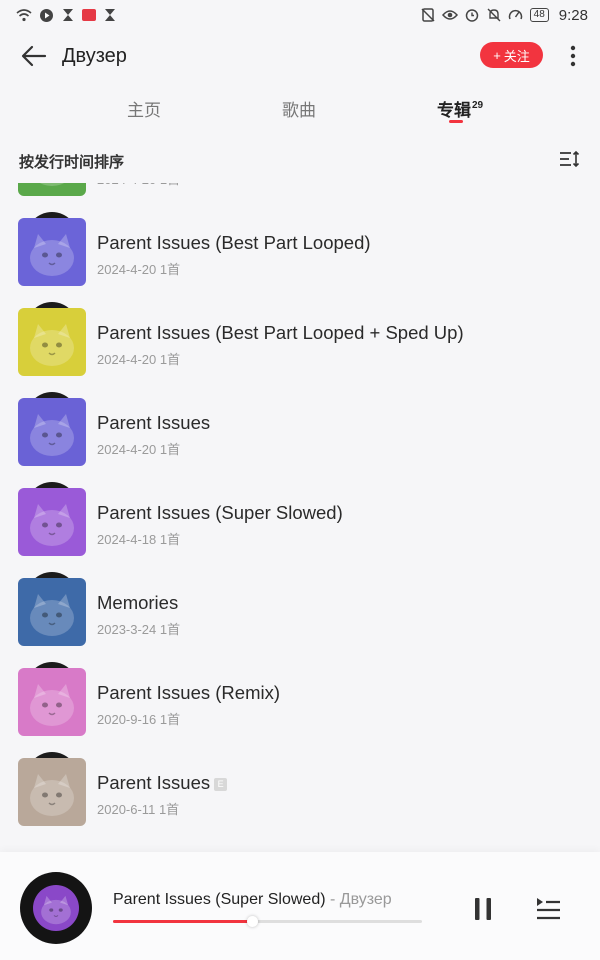 The image size is (600, 960). Describe the element at coordinates (428, 15) in the screenshot. I see `no-sim-icon` at that location.